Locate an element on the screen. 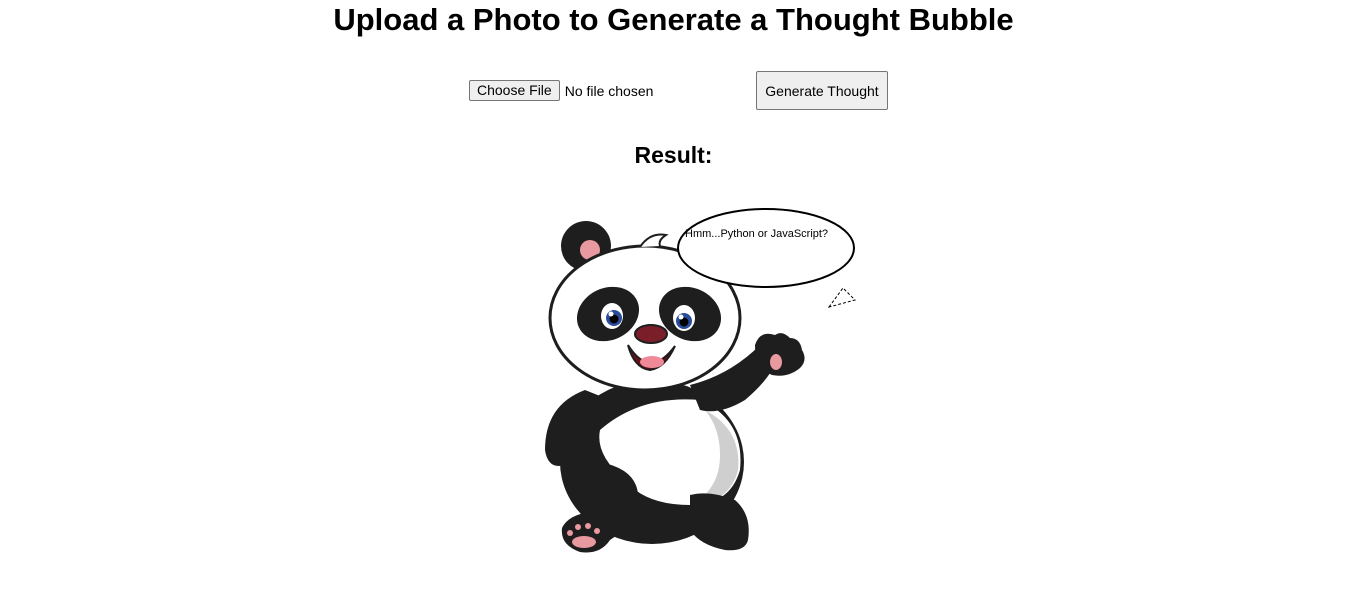 The width and height of the screenshot is (1347, 601). result-image is located at coordinates (700, 380).